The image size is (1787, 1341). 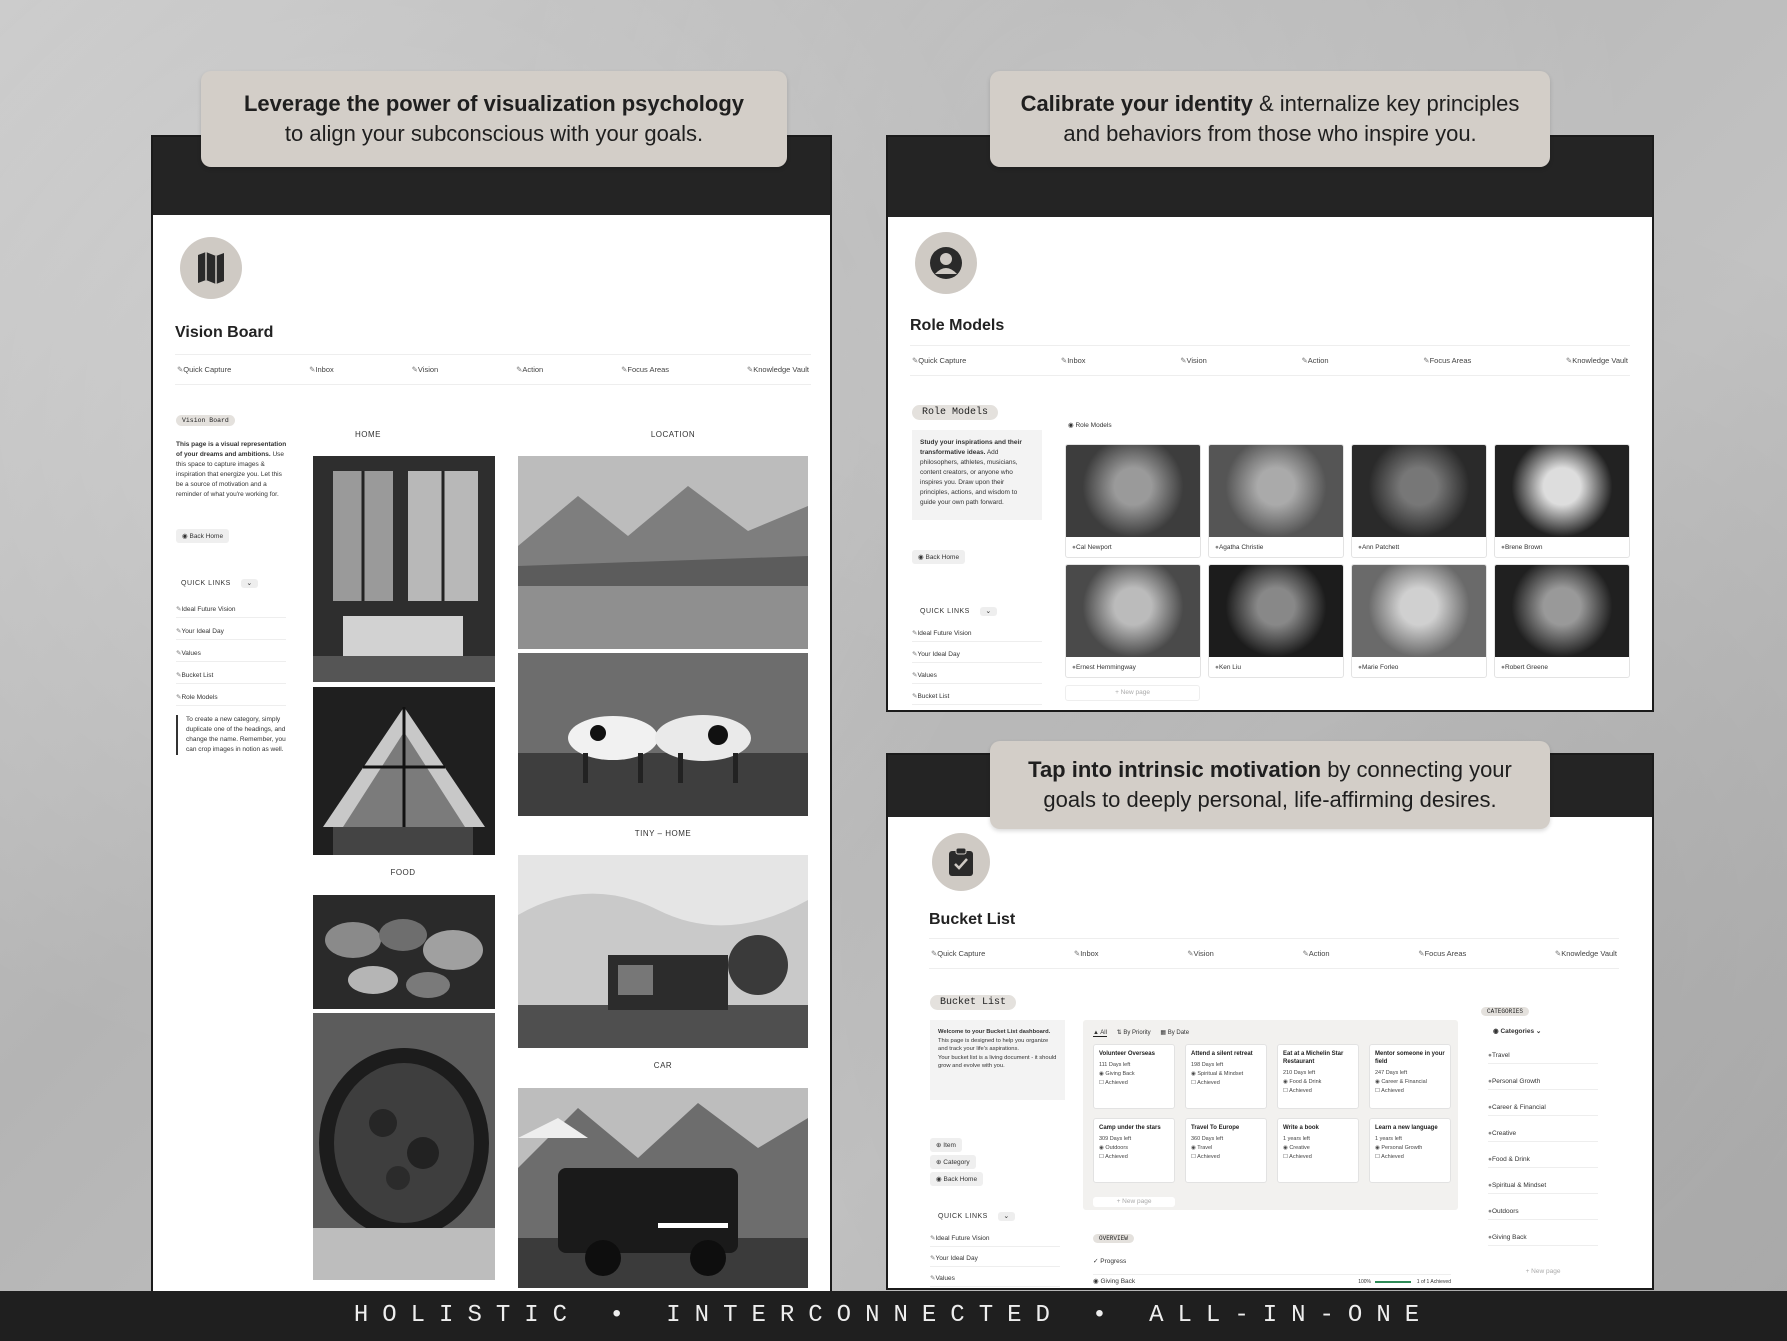 I want to click on heading-food: FOOD, so click(x=403, y=872).